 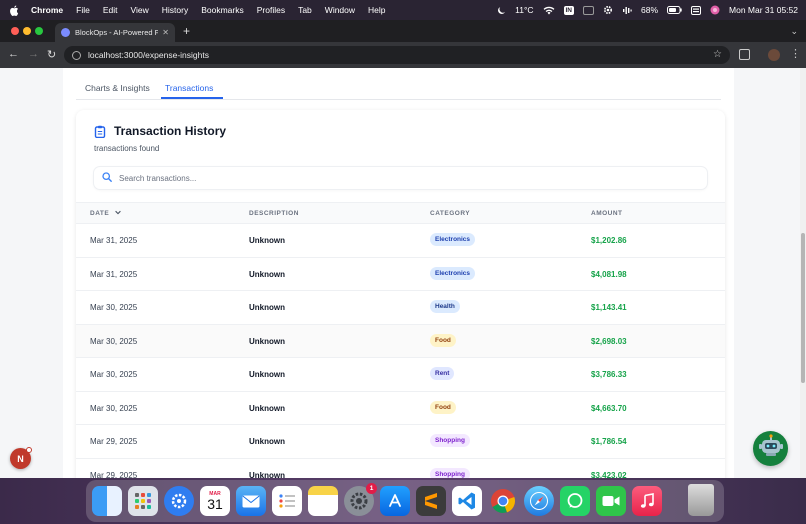 I want to click on menu-bookmarks: Bookmarks, so click(x=222, y=10).